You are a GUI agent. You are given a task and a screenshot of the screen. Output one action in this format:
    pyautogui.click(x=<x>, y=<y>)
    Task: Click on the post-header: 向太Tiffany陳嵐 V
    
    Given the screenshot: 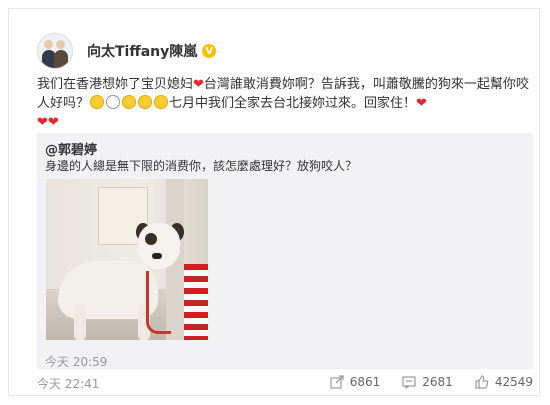 What is the action you would take?
    pyautogui.click(x=127, y=51)
    